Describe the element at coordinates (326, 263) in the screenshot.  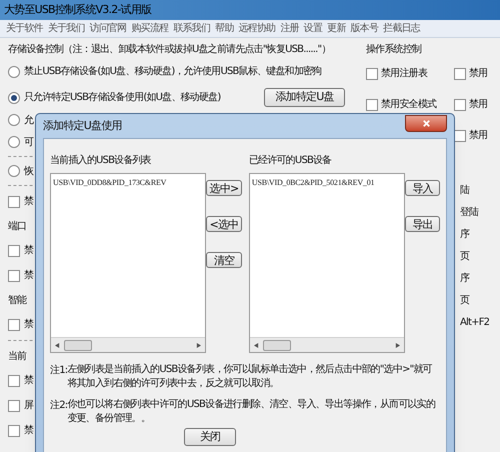
I see `device-list: USB\VID_0BC2&PID_5021&REV_01` at that location.